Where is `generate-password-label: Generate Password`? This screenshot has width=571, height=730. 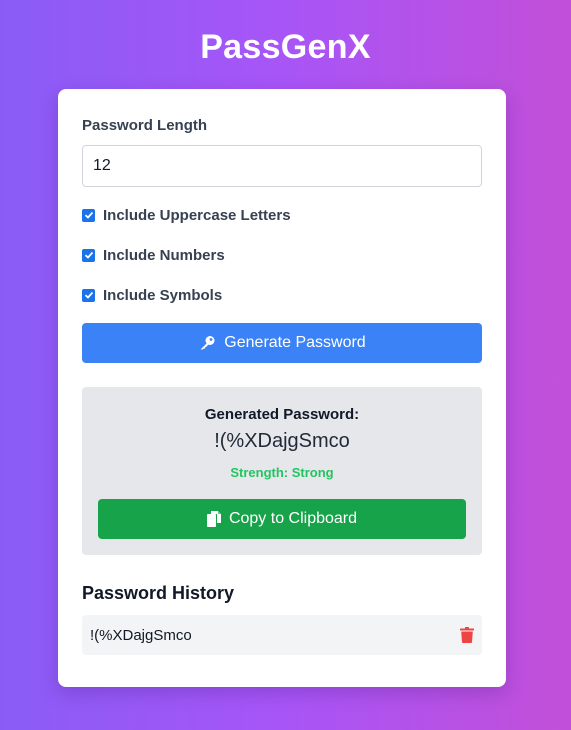 generate-password-label: Generate Password is located at coordinates (295, 342).